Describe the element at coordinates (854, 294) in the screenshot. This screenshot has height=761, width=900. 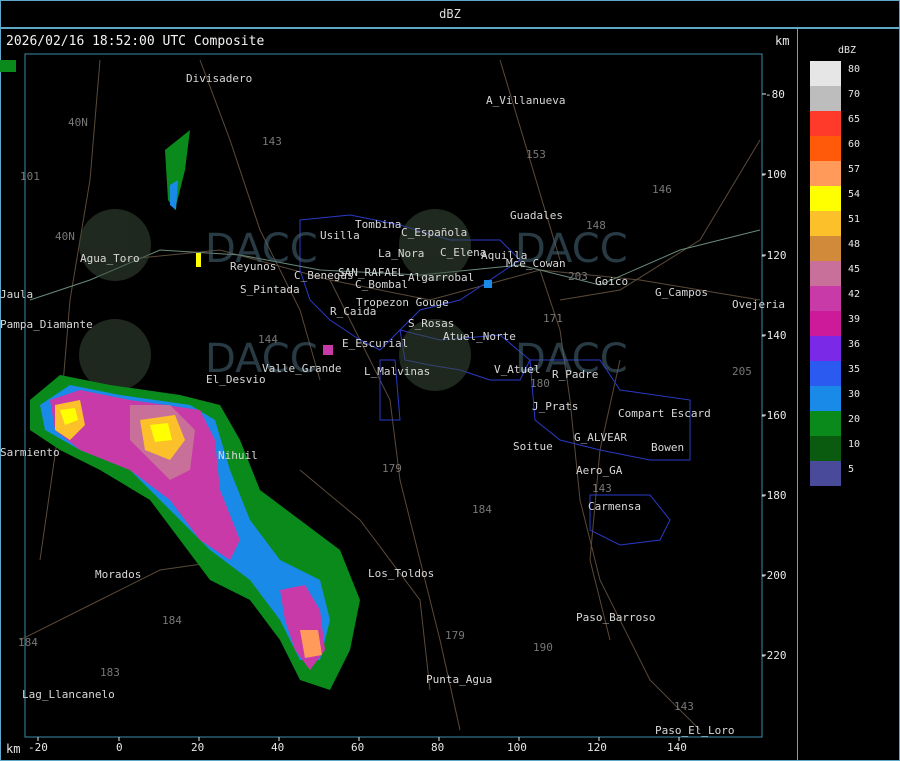
I see `legend-label: 42` at that location.